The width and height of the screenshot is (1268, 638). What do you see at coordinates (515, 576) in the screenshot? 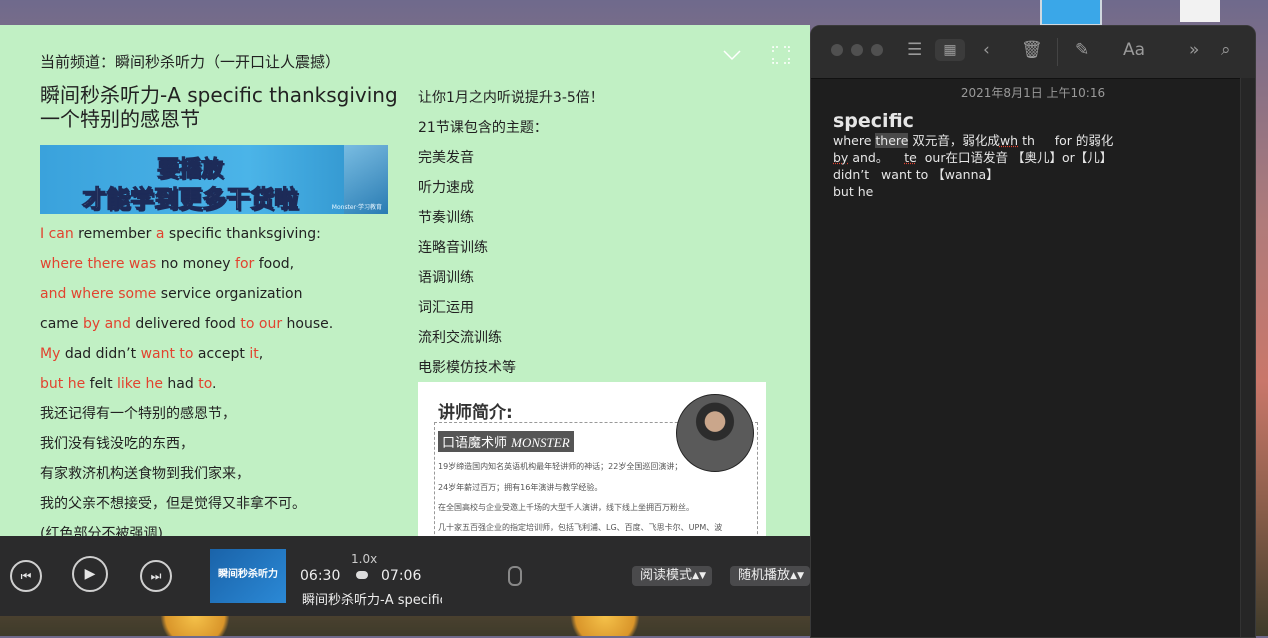
I see `microphone-icon` at bounding box center [515, 576].